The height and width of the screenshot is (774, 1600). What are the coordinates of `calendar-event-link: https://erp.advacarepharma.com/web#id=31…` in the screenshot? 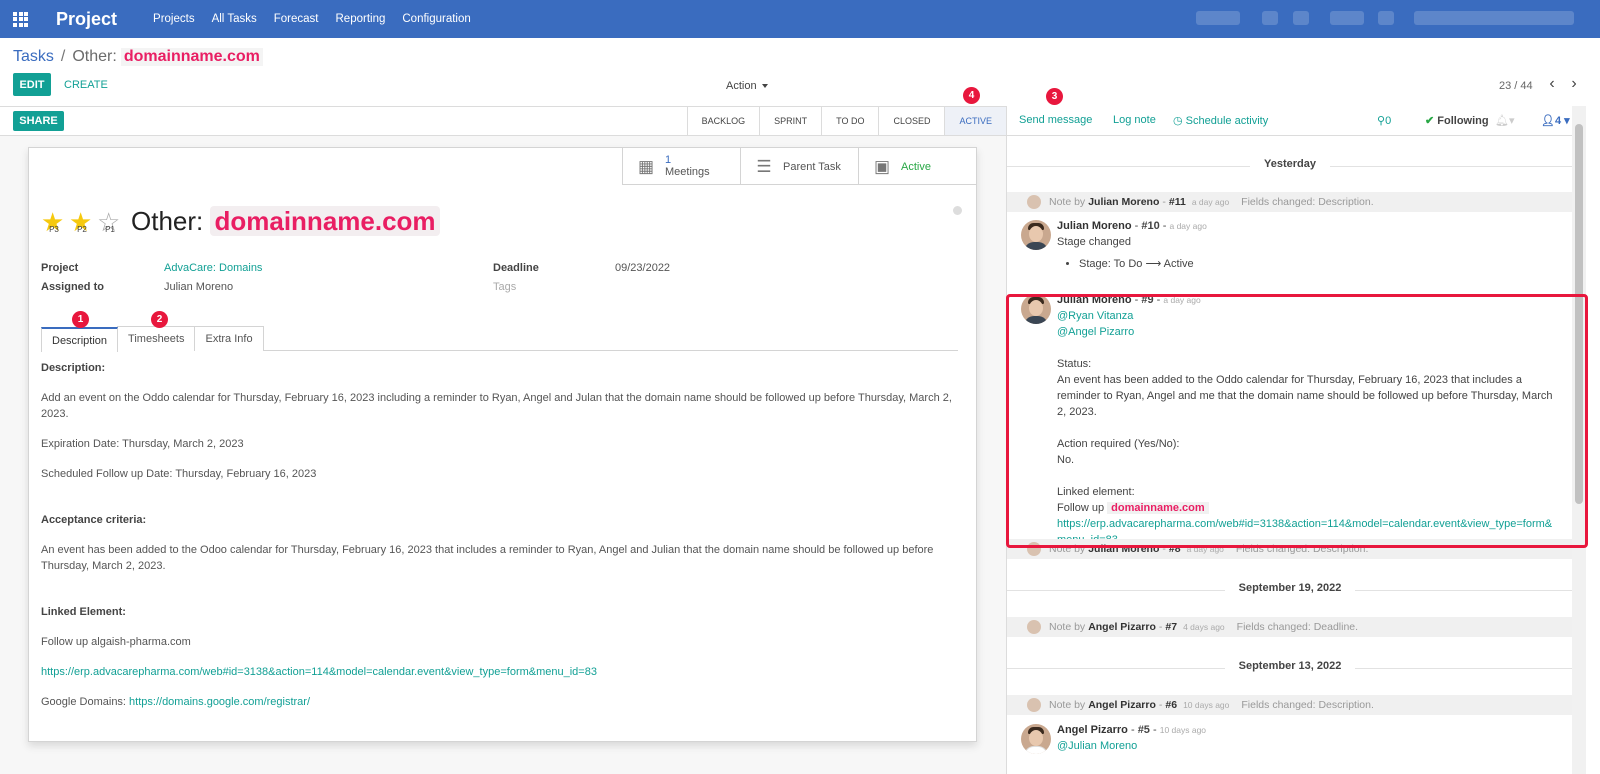 It's located at (319, 672).